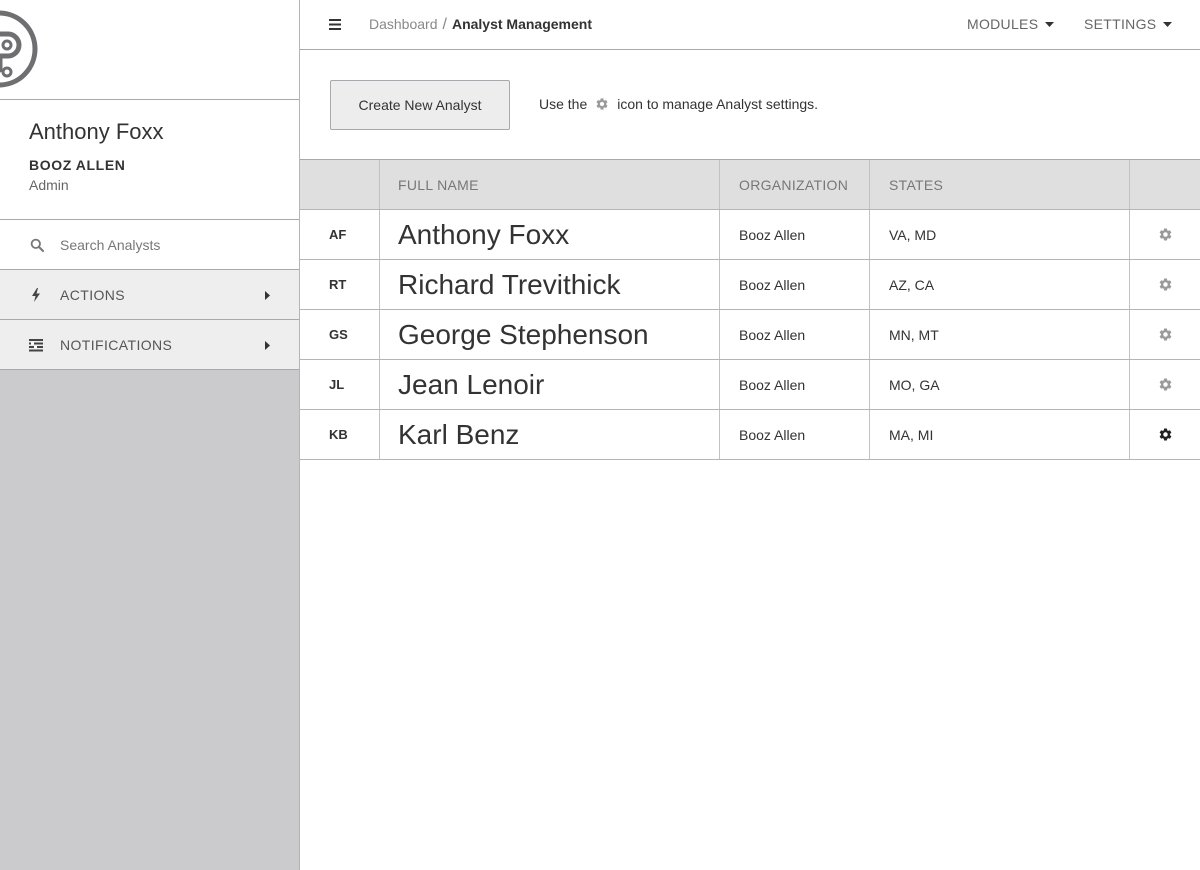 This screenshot has height=870, width=1200. What do you see at coordinates (1000, 184) in the screenshot?
I see `column-header-states: STATES` at bounding box center [1000, 184].